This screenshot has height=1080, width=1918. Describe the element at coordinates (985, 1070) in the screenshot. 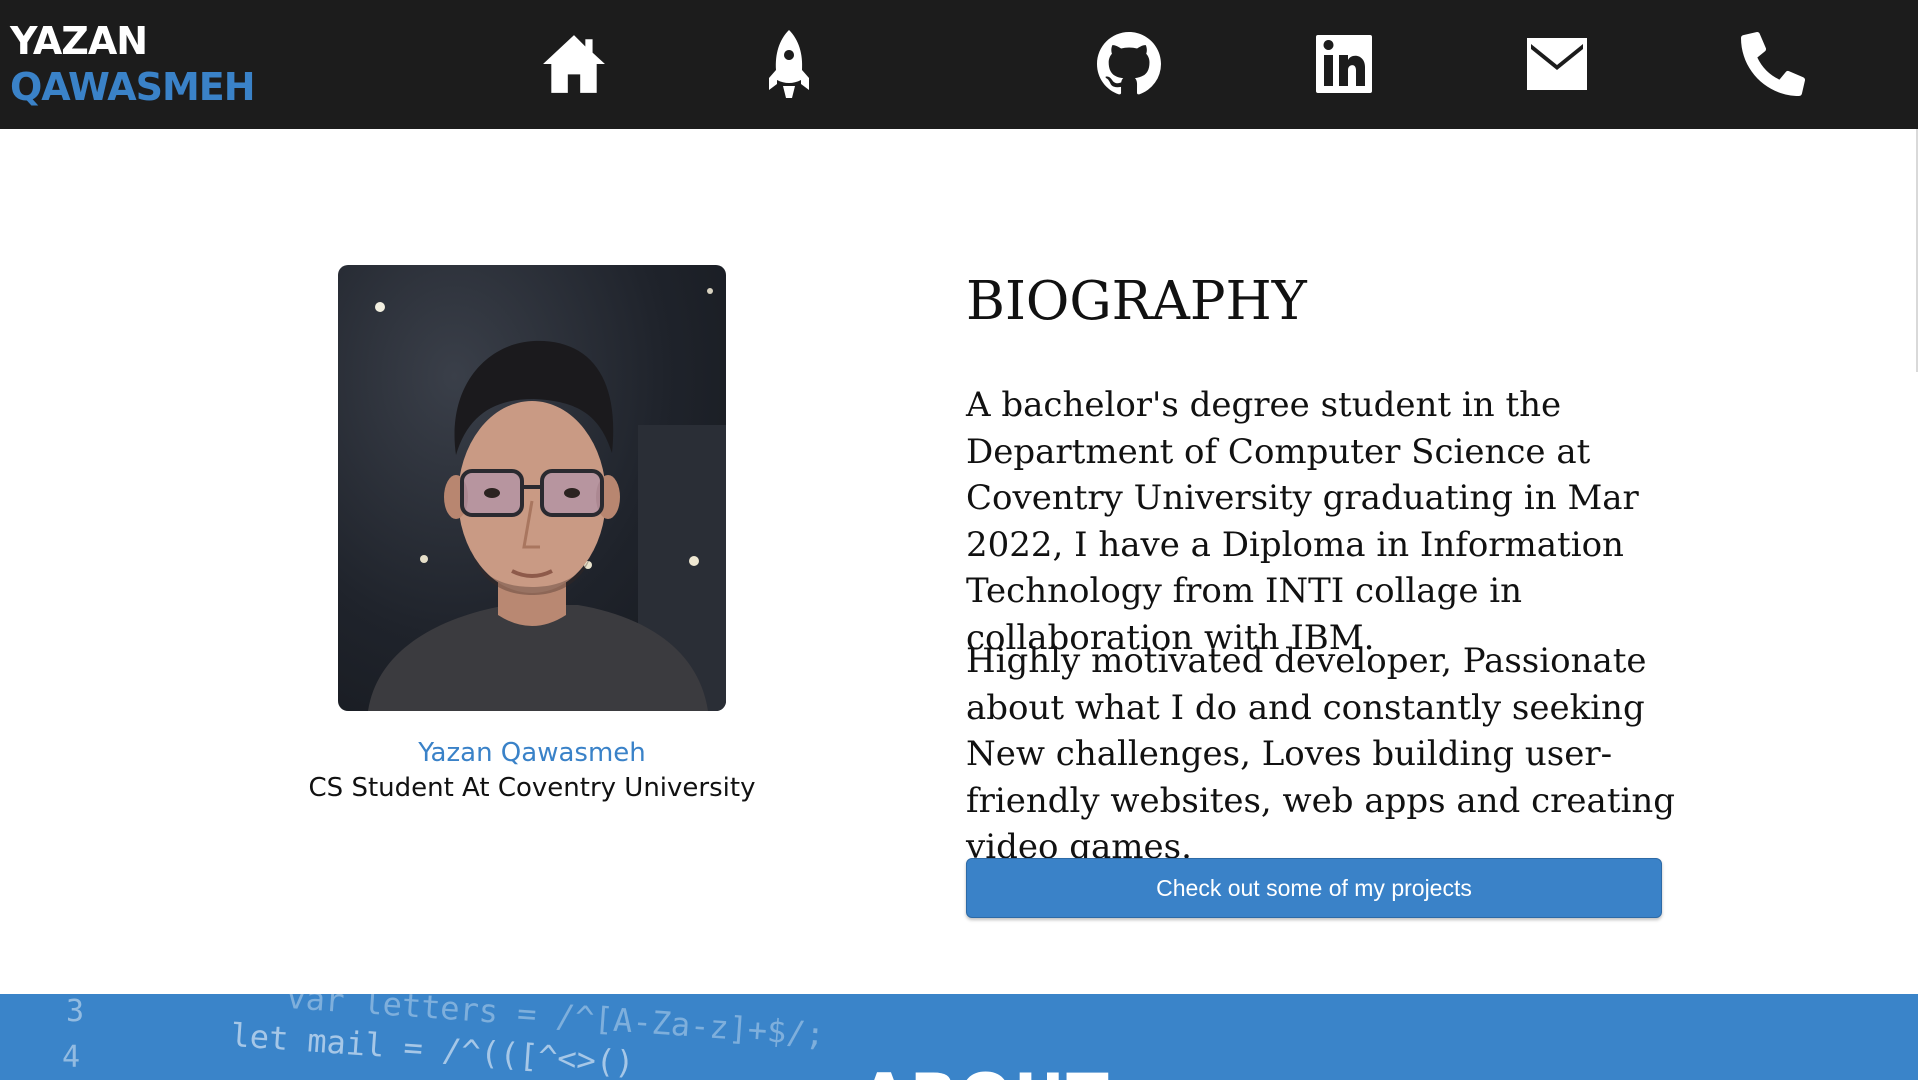

I see `about-heading: ABOUT` at that location.